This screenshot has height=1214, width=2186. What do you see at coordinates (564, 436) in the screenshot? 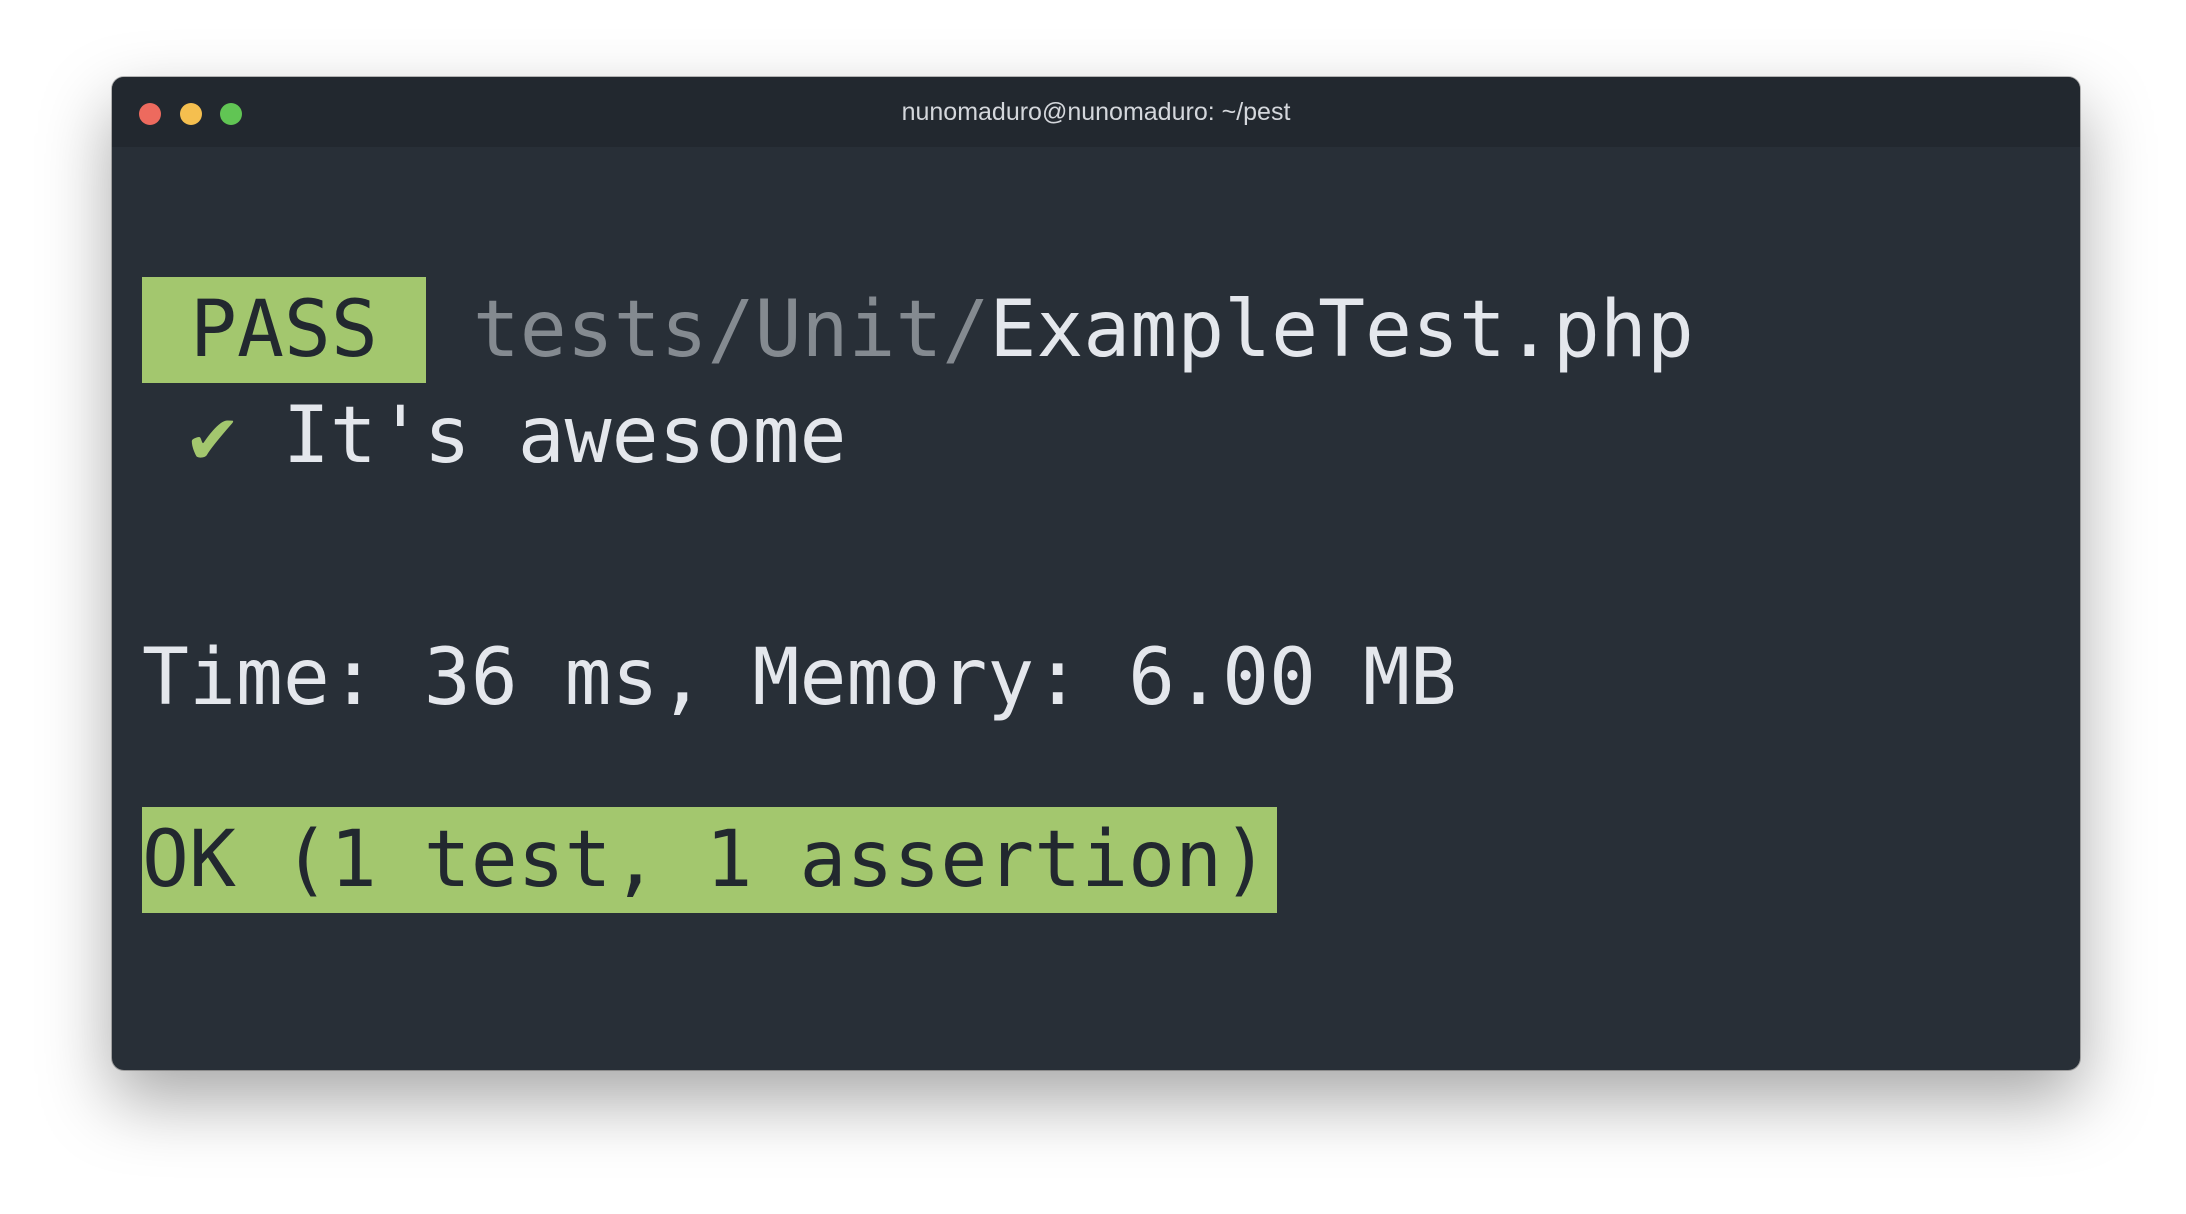
I see `test-case-name: It's awesome` at bounding box center [564, 436].